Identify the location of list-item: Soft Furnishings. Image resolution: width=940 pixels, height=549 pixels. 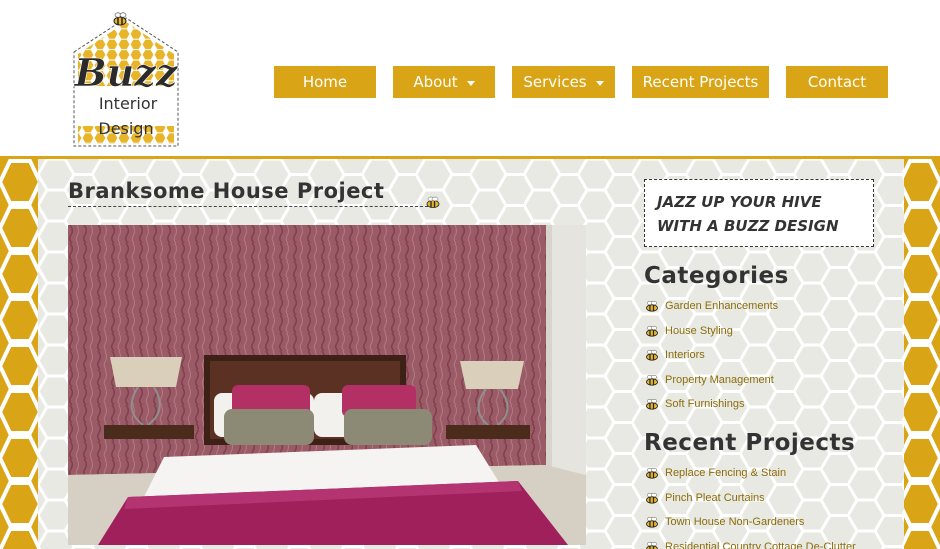
(711, 404).